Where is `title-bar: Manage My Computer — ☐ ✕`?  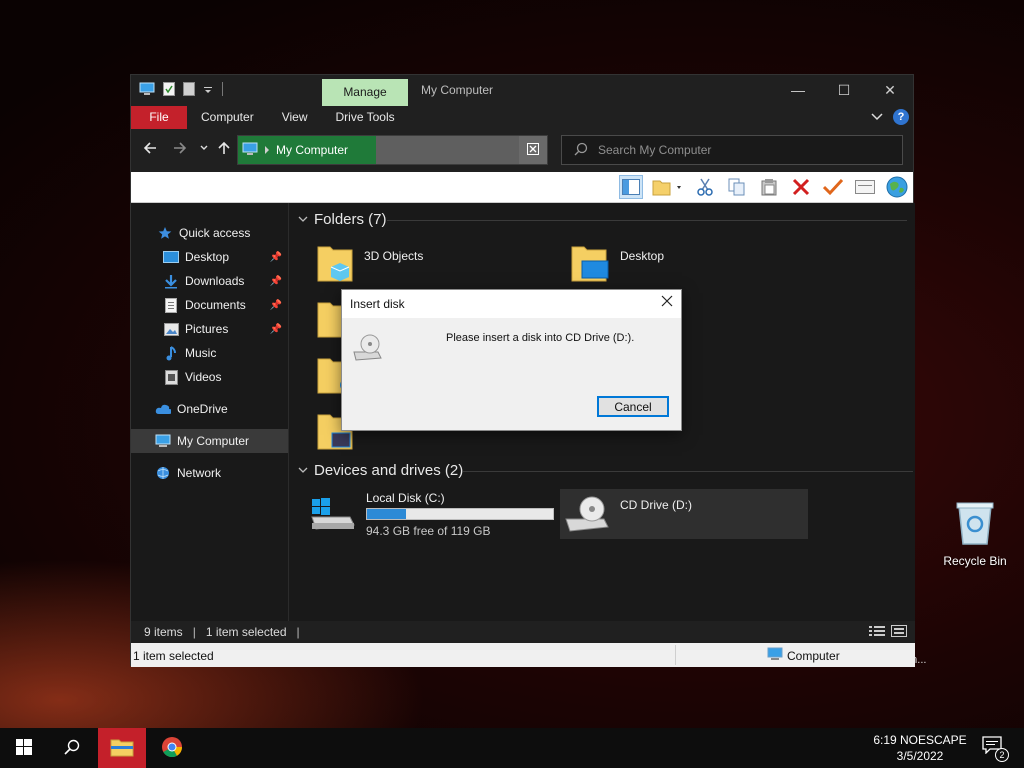
title-bar: Manage My Computer — ☐ ✕ is located at coordinates (522, 90).